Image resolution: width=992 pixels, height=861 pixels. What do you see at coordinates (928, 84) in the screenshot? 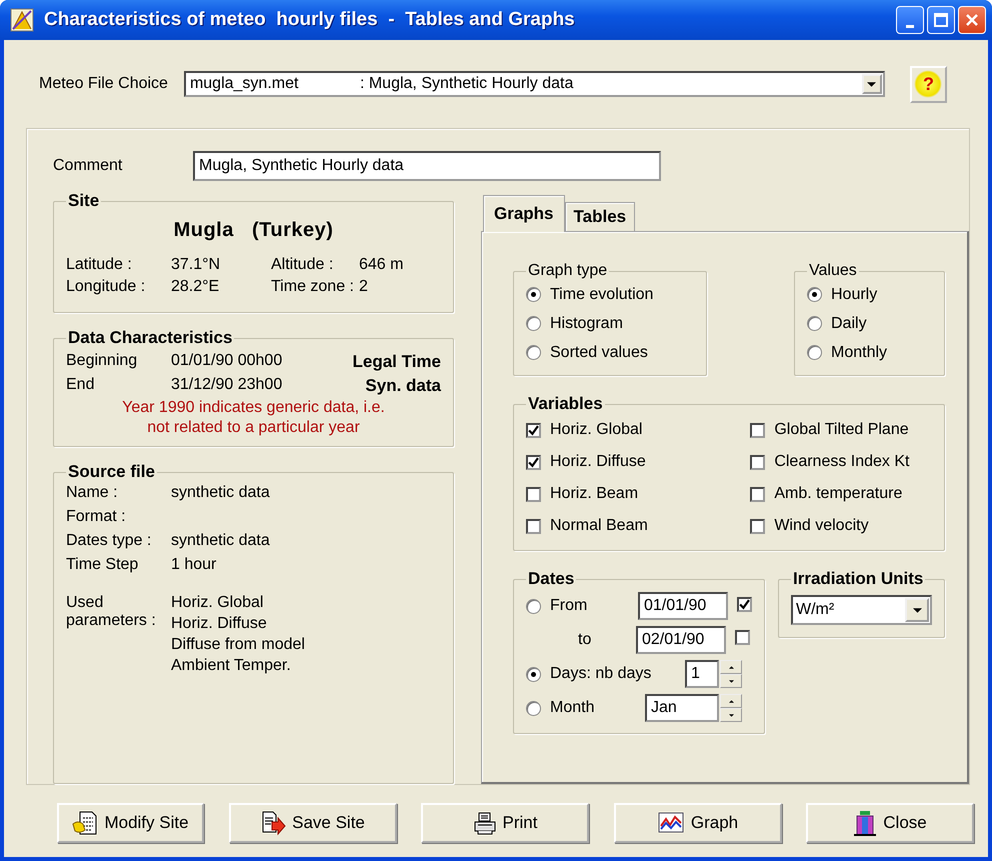
I see `help-button: ?` at bounding box center [928, 84].